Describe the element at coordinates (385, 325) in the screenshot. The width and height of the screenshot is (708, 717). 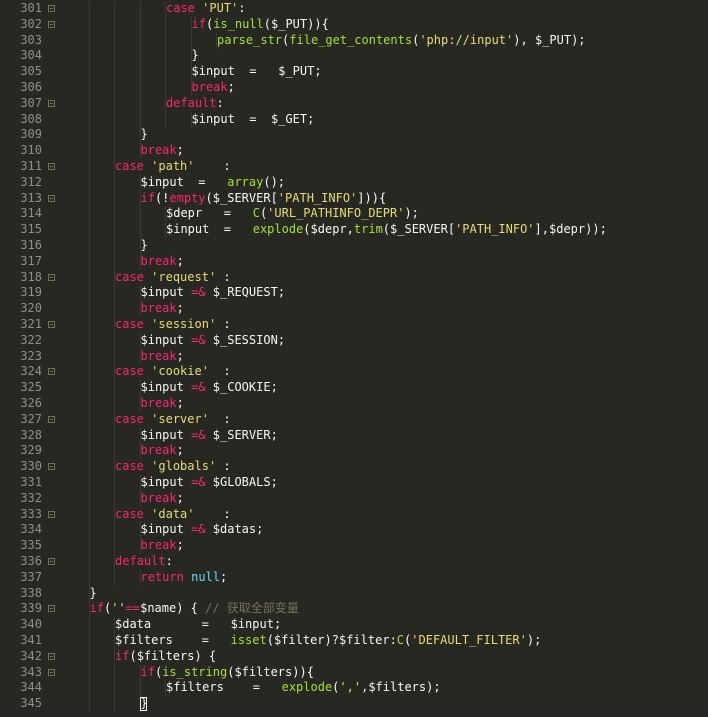
I see `code-line: case 'session' :` at that location.